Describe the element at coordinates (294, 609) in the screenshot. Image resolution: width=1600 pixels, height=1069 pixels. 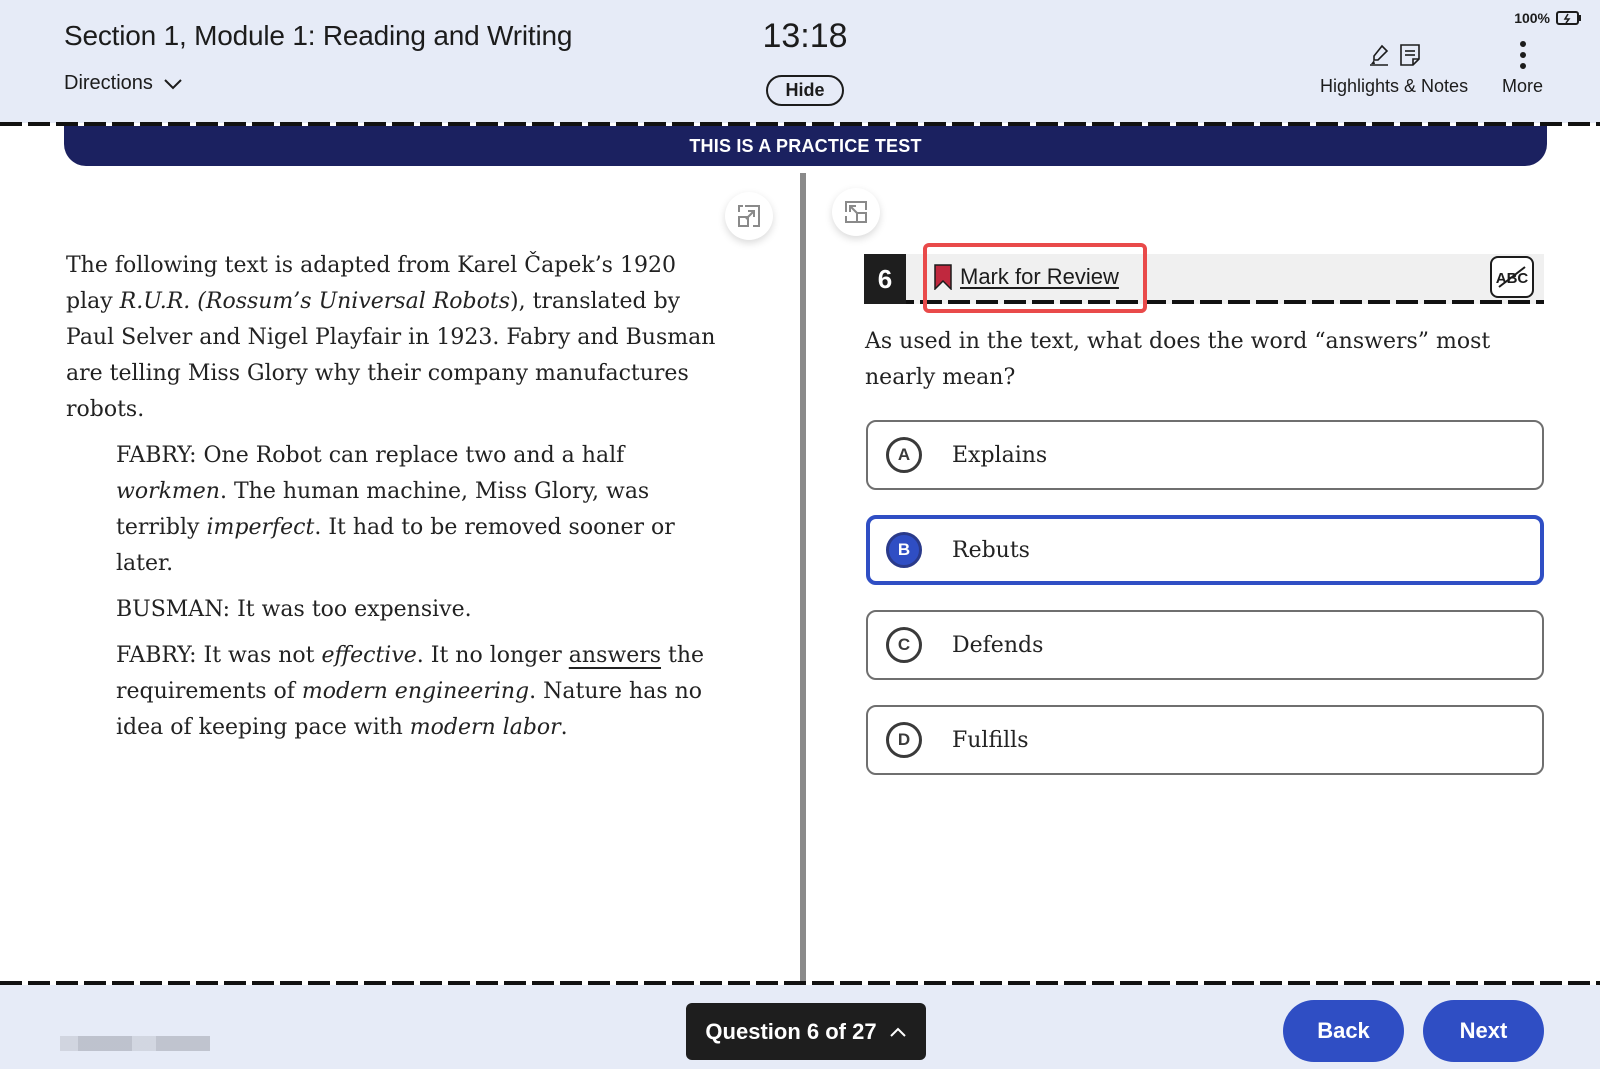
I see `passage-paragraph: BUSMAN: It was too expensive.` at that location.